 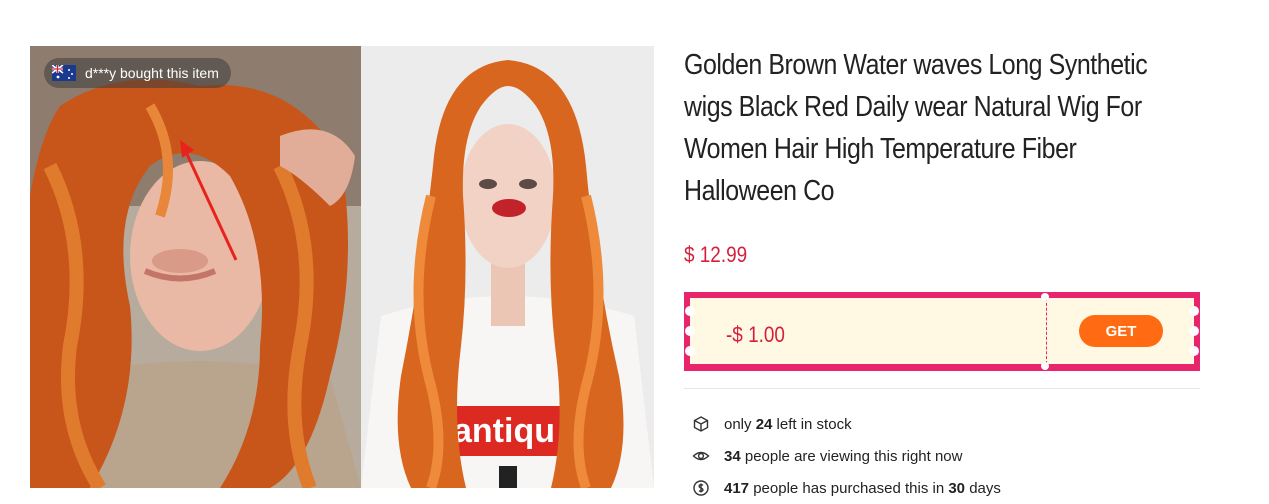 I want to click on coupon-amount: -$ 1.00, so click(x=755, y=334).